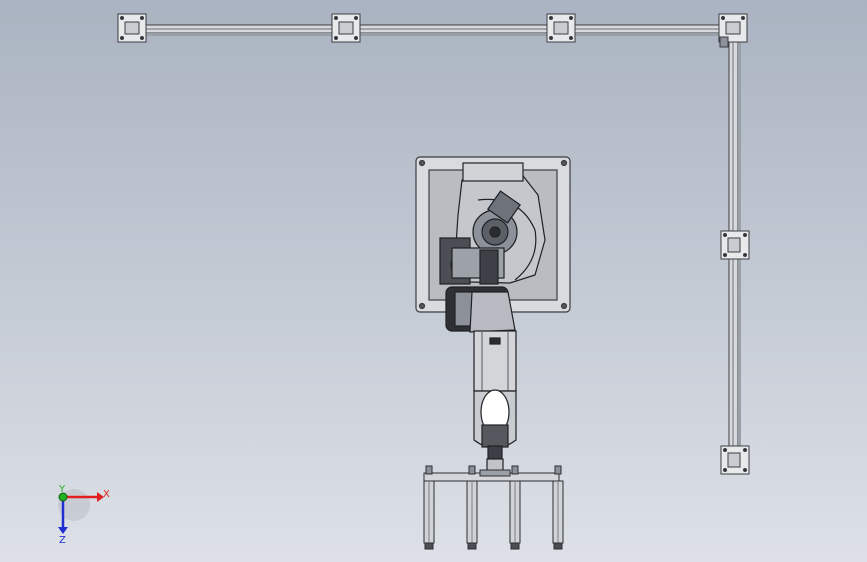 Image resolution: width=867 pixels, height=562 pixels. What do you see at coordinates (62, 489) in the screenshot?
I see `y-axis-label: Y` at bounding box center [62, 489].